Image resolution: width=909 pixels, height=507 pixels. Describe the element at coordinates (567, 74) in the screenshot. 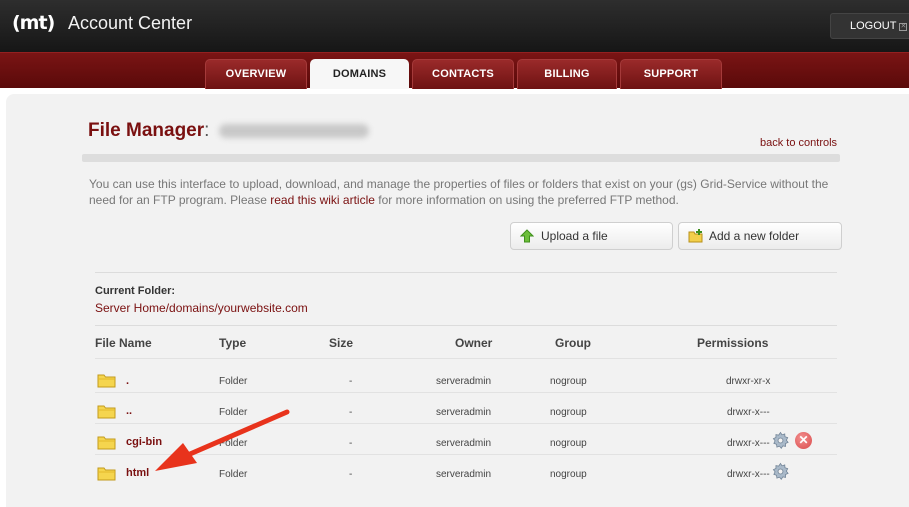

I see `tab-billing: BILLING` at that location.